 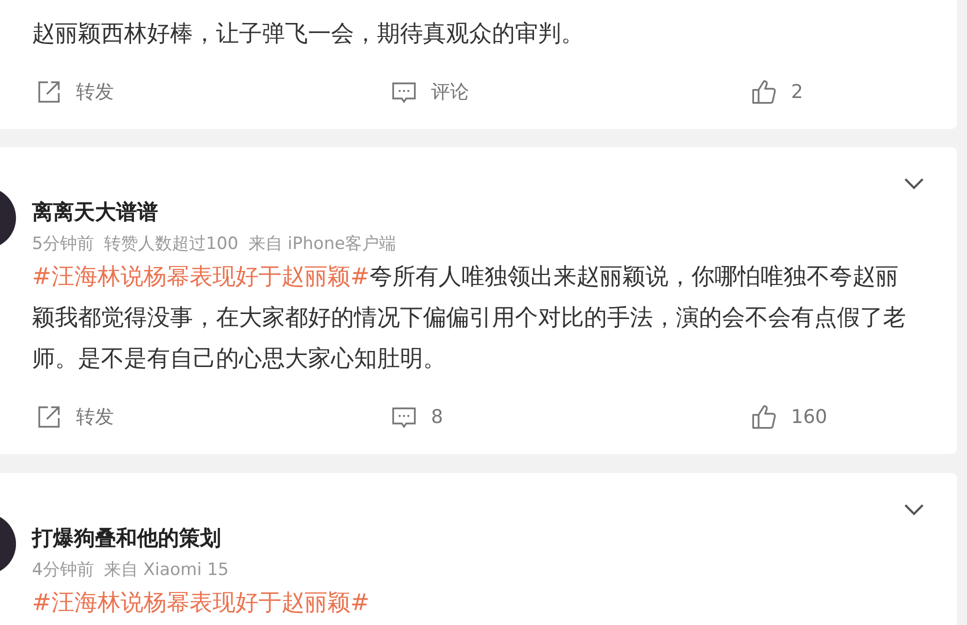 What do you see at coordinates (308, 34) in the screenshot?
I see `post-text: 赵丽颖西林好棒，让子弹飞一会，期待真观众的审判。` at bounding box center [308, 34].